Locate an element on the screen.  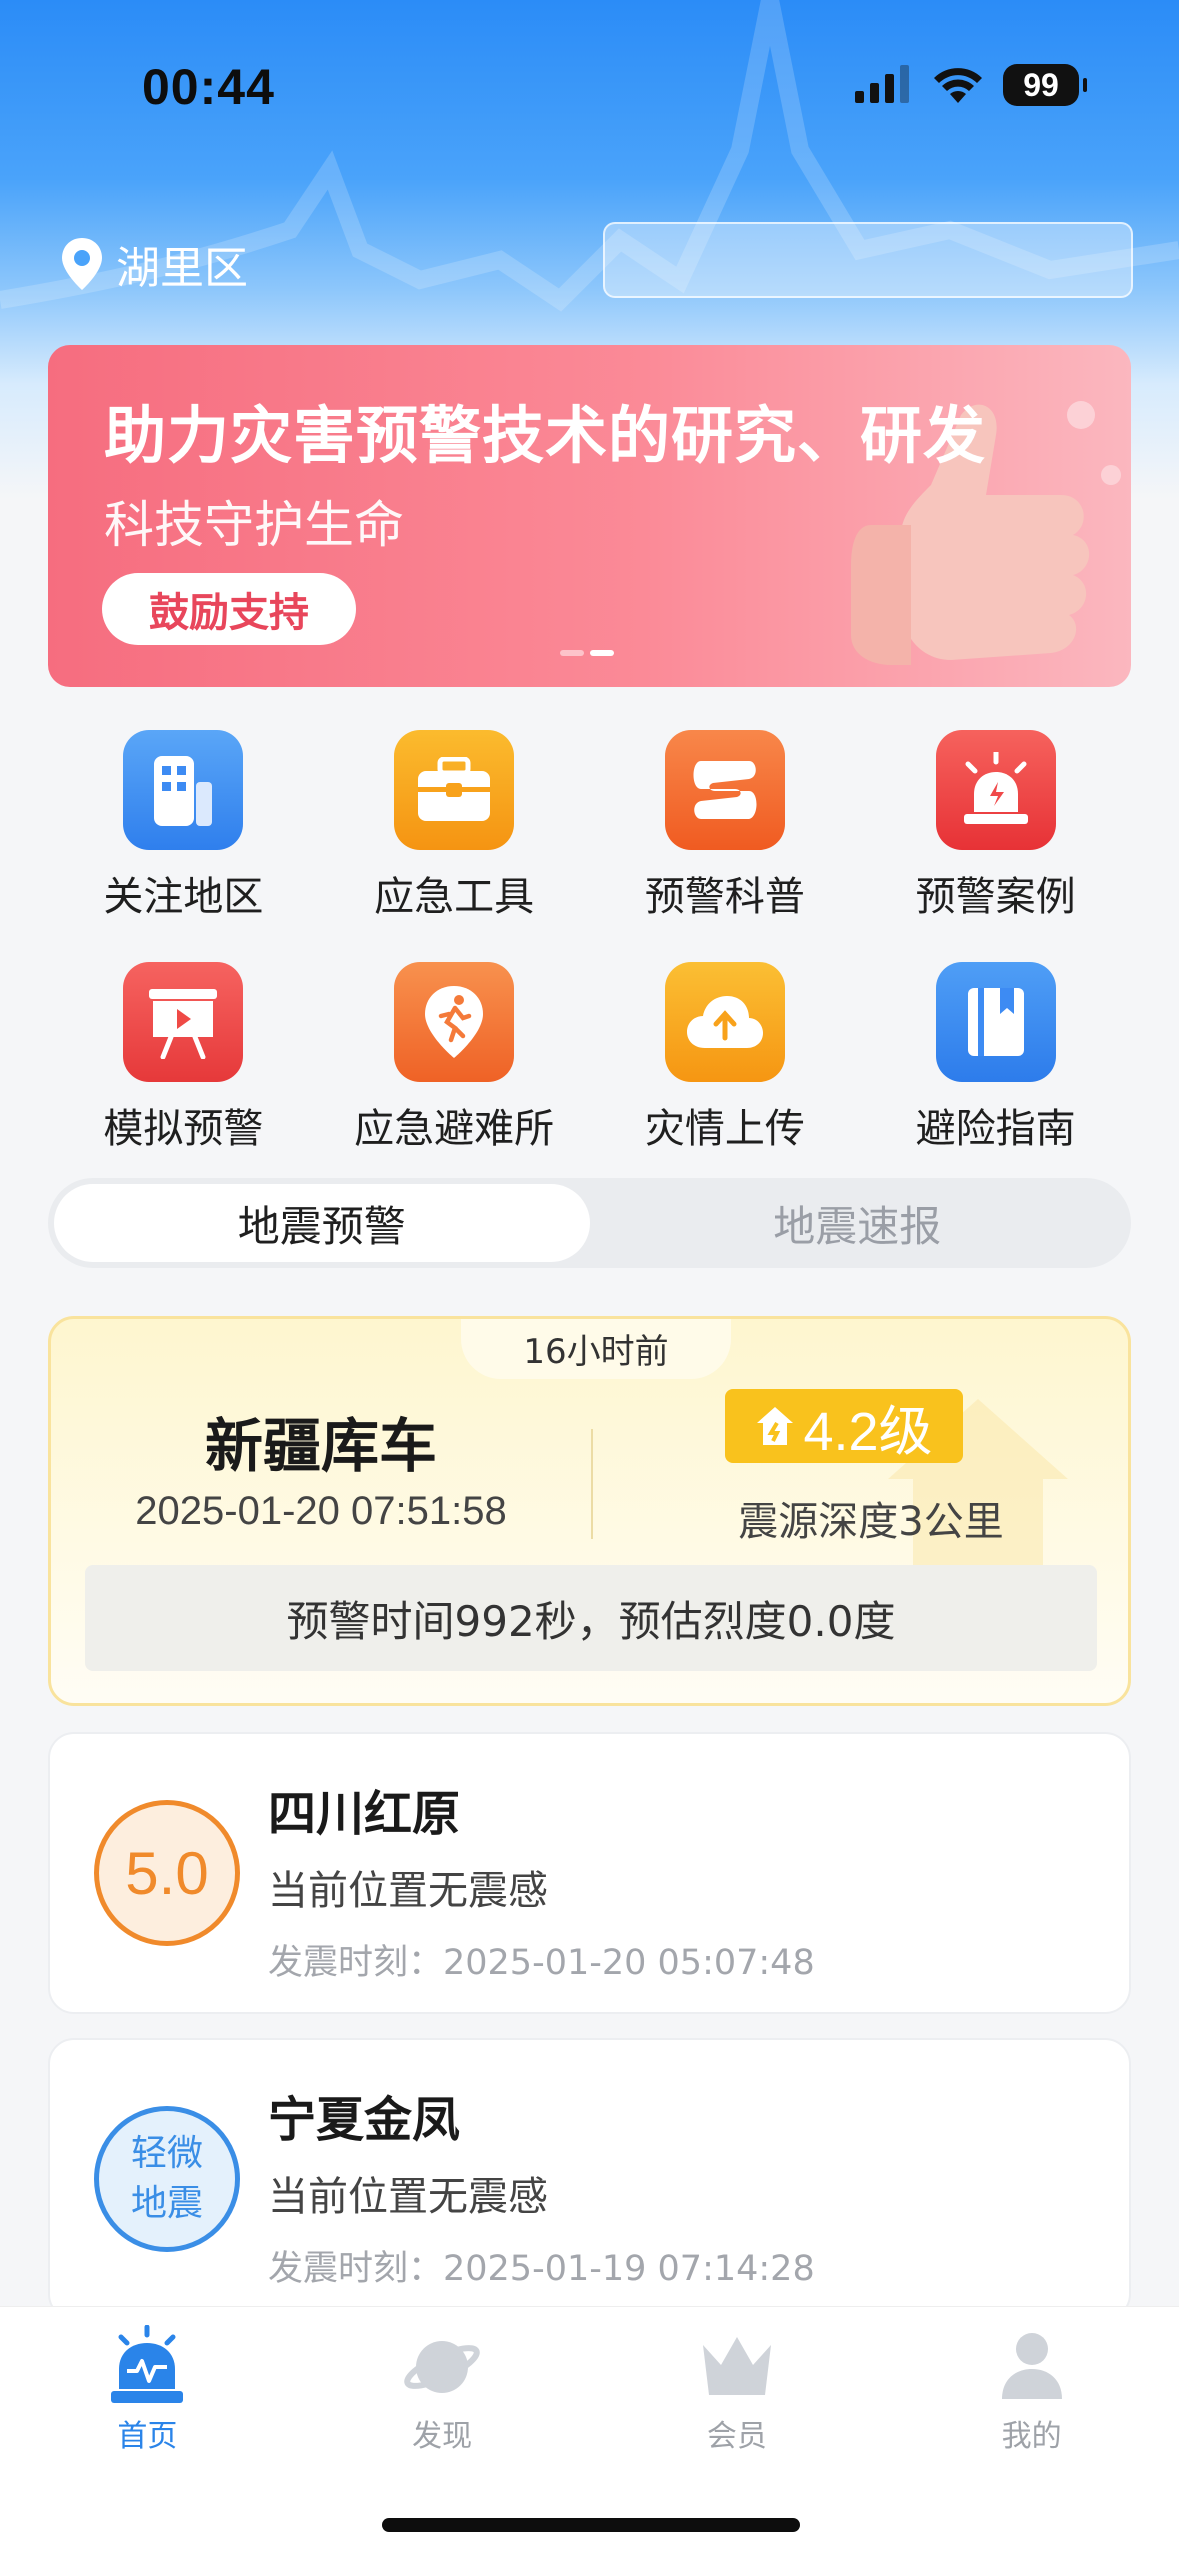
grid-item-disaster-upload: 灾情上传 is located at coordinates (725, 1058).